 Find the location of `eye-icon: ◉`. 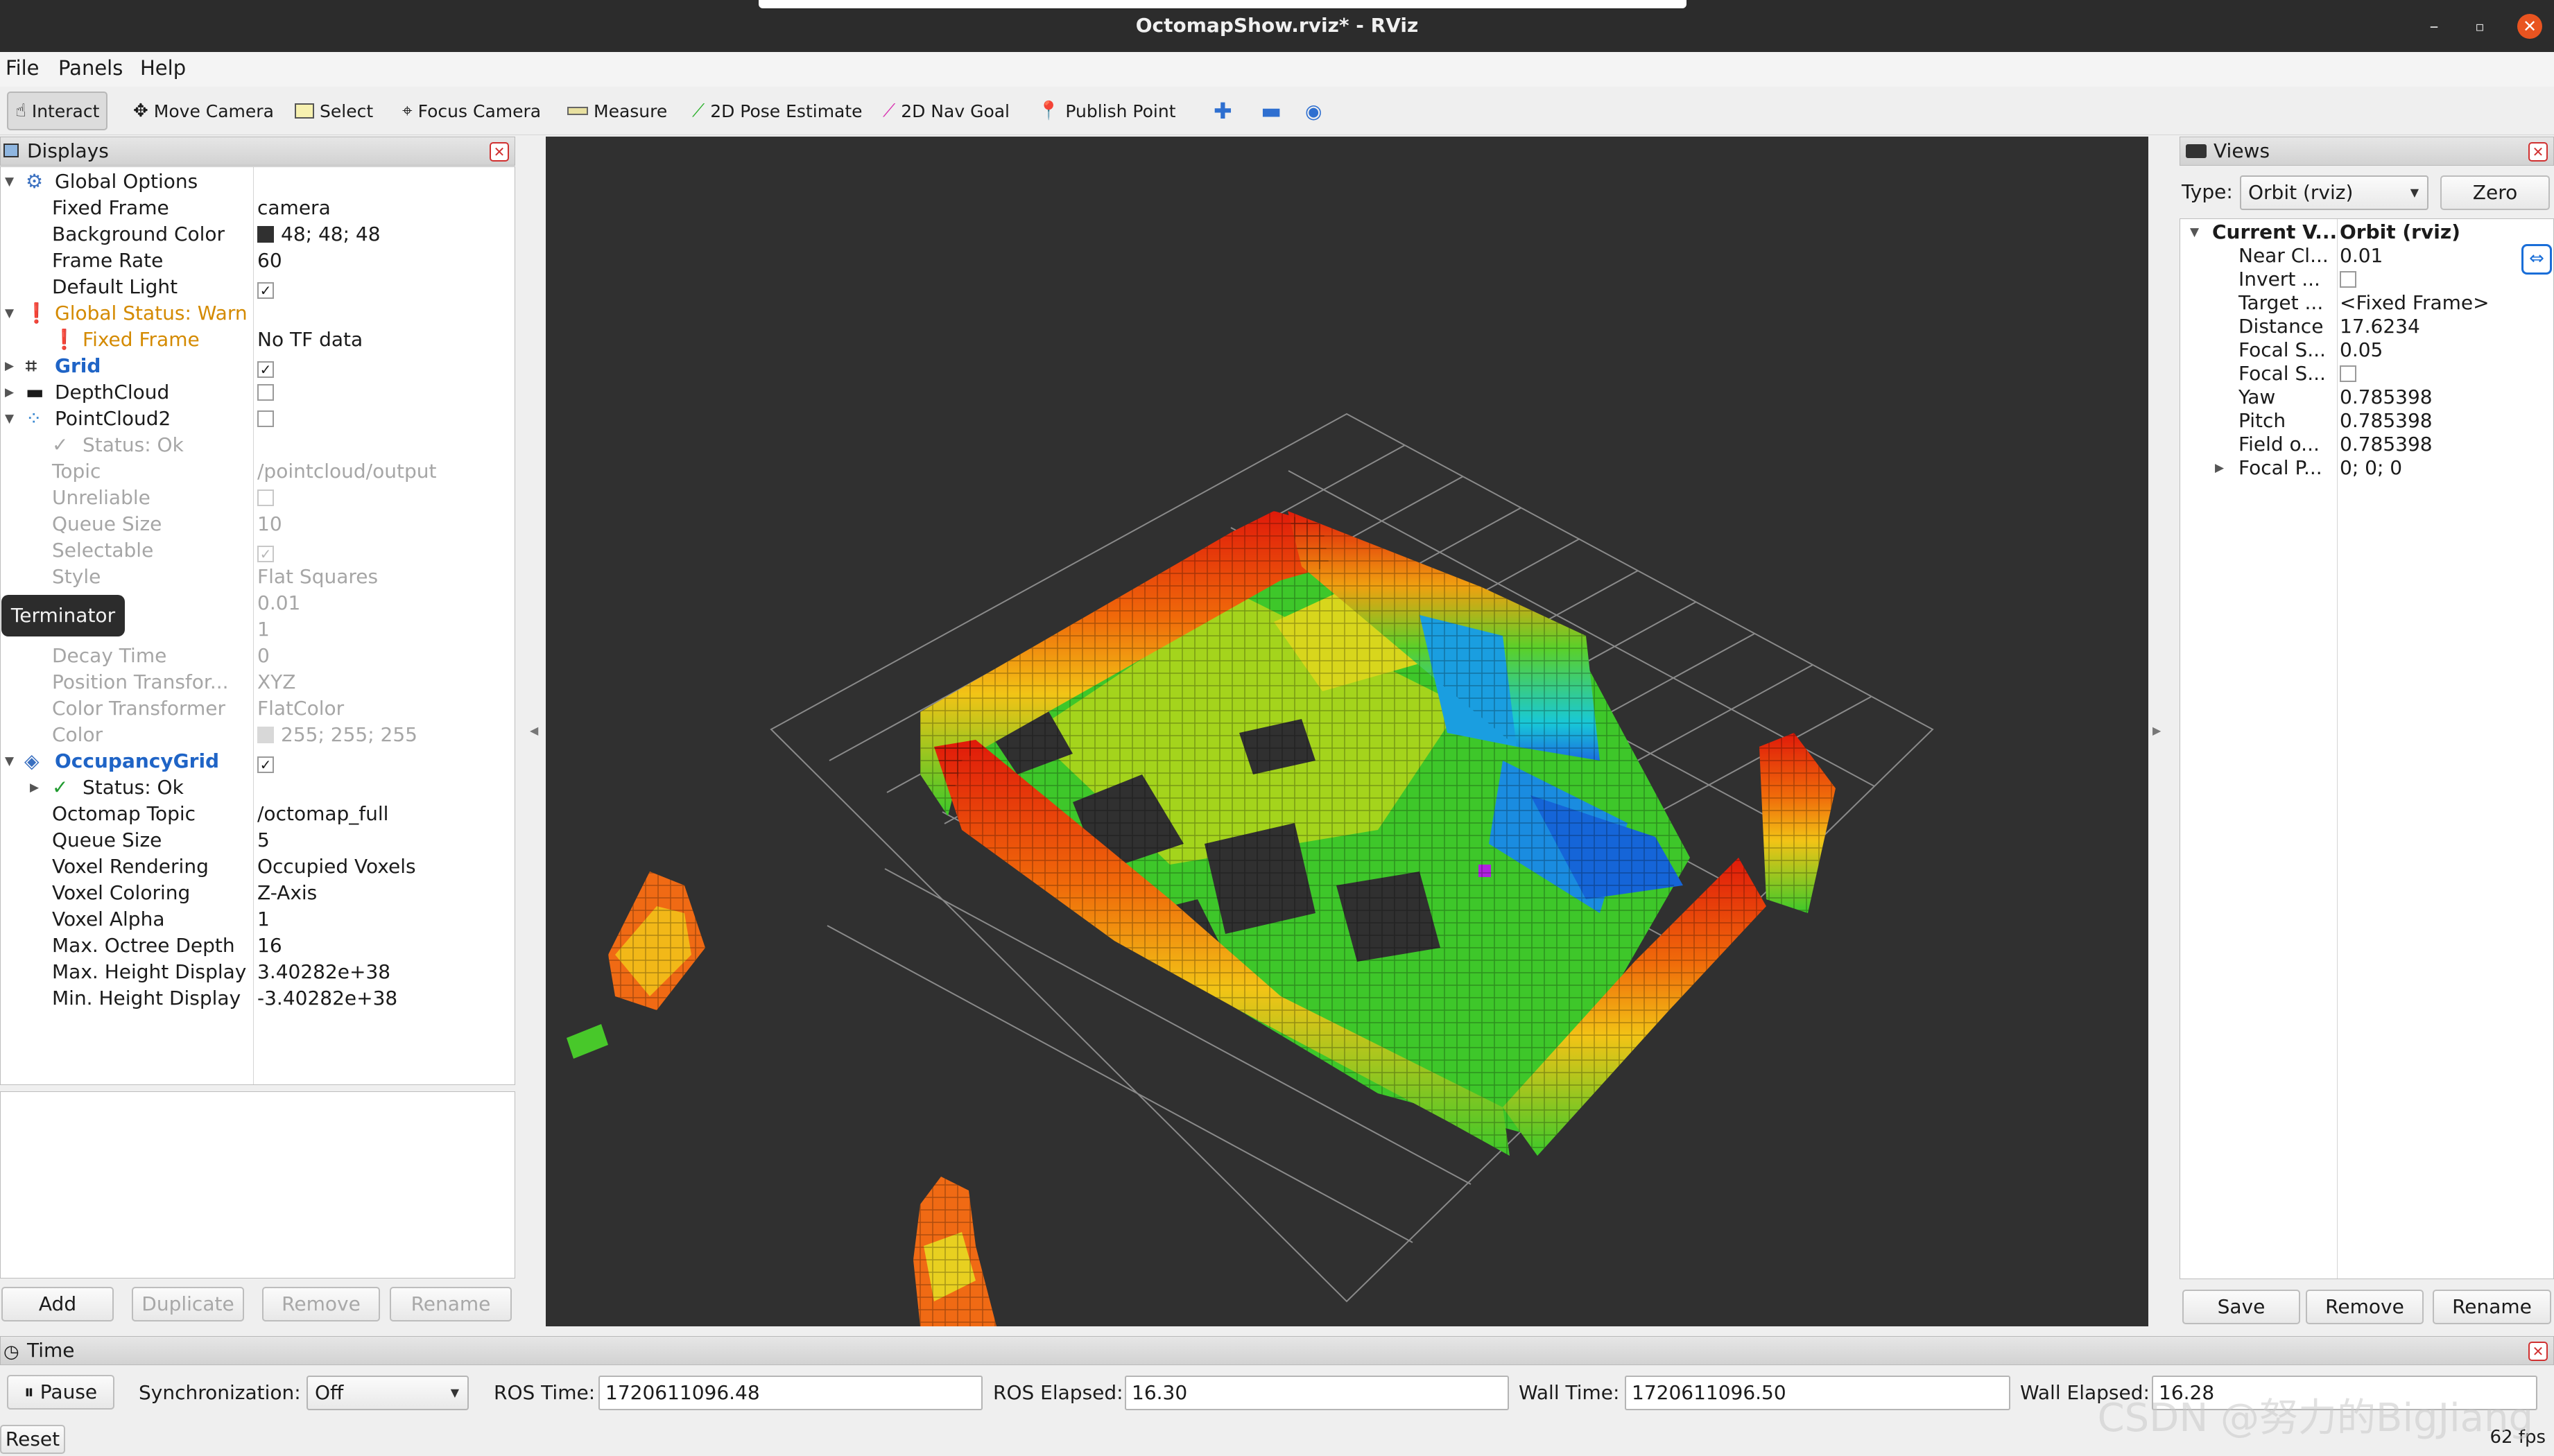

eye-icon: ◉ is located at coordinates (1313, 111).